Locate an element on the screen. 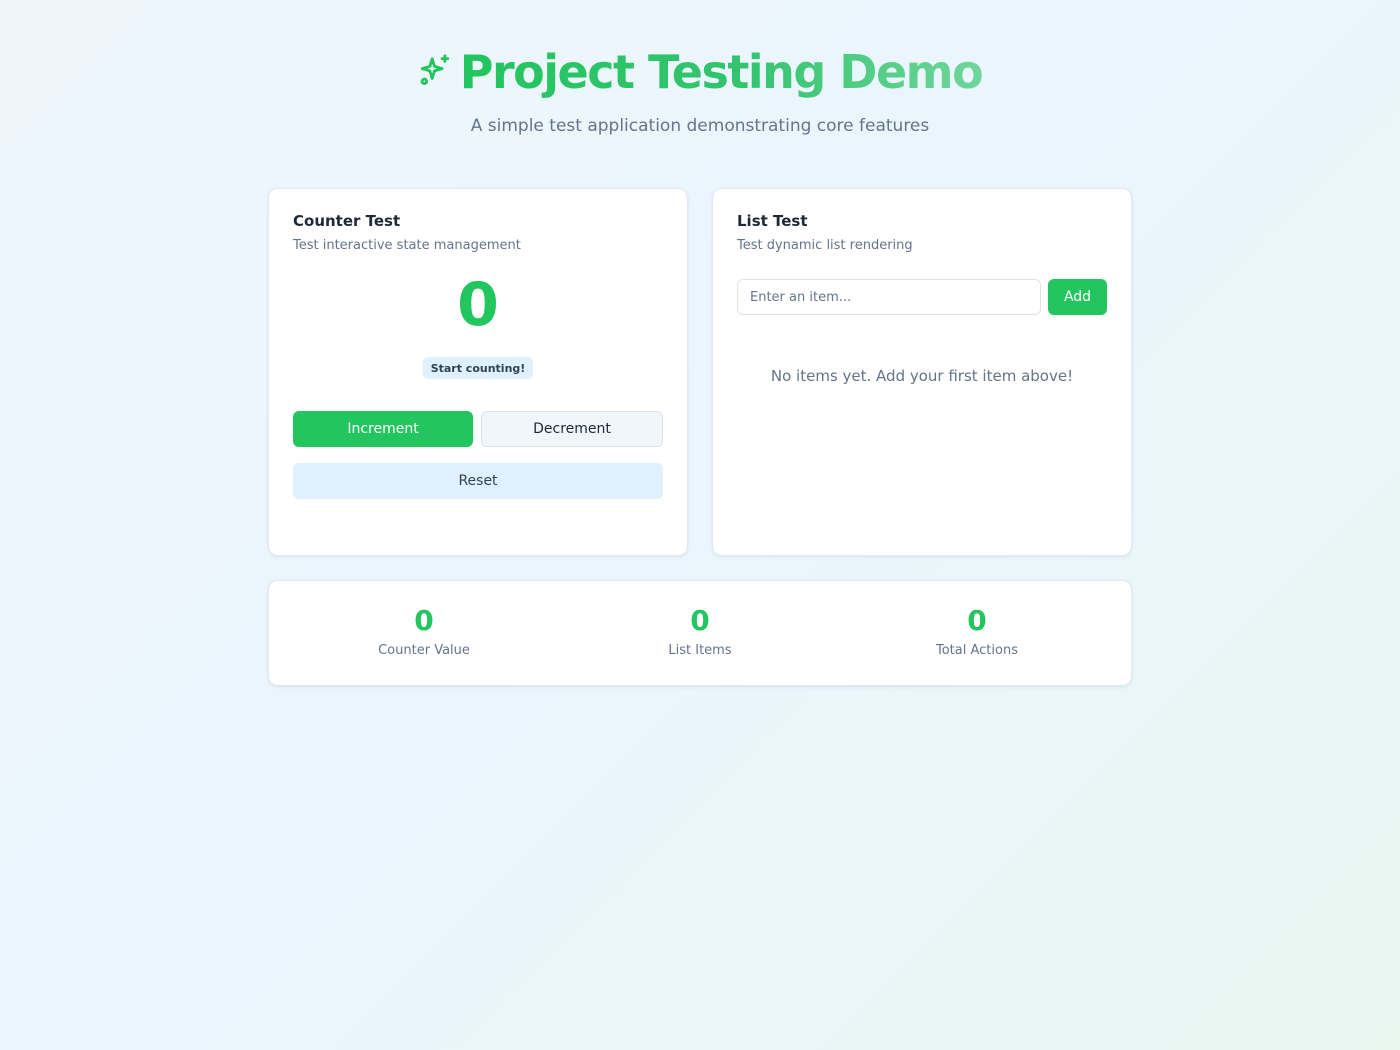  stat-label: List Items is located at coordinates (700, 650).